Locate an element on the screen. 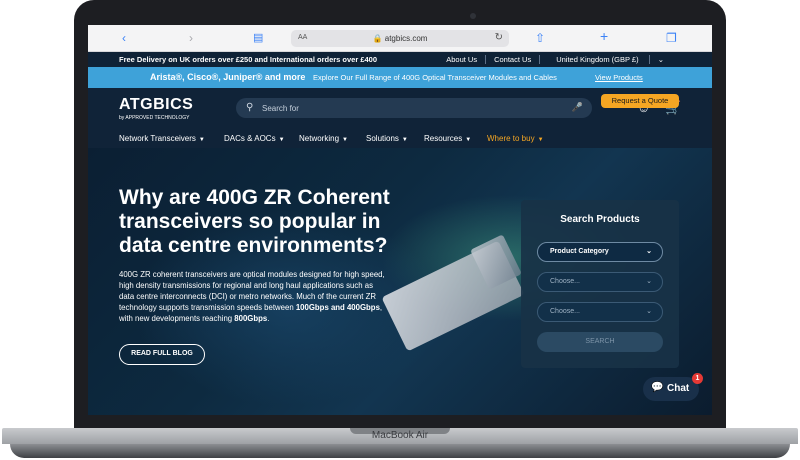  nav-label: Solutions is located at coordinates (382, 138).